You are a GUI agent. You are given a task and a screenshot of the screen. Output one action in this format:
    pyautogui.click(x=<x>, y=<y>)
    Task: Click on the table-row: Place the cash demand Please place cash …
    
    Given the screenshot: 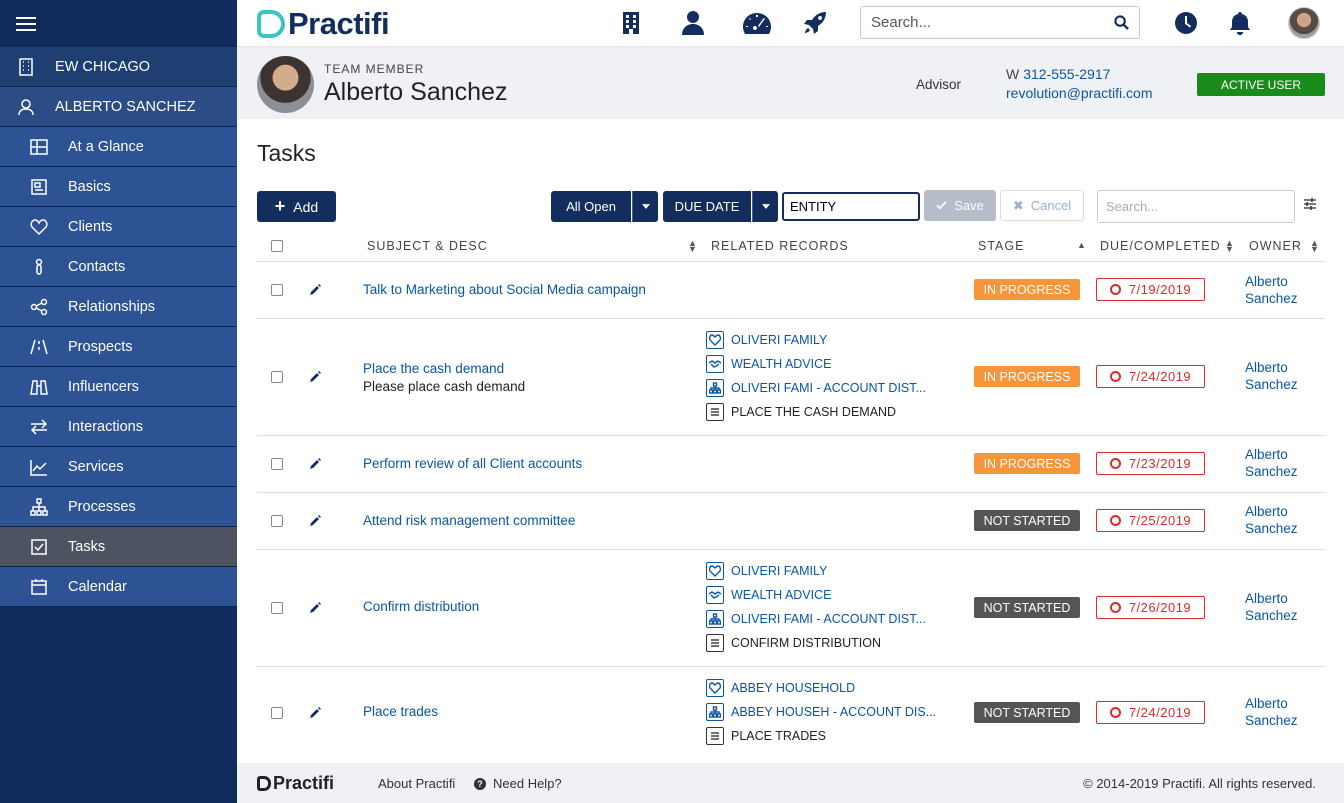 What is the action you would take?
    pyautogui.click(x=791, y=377)
    